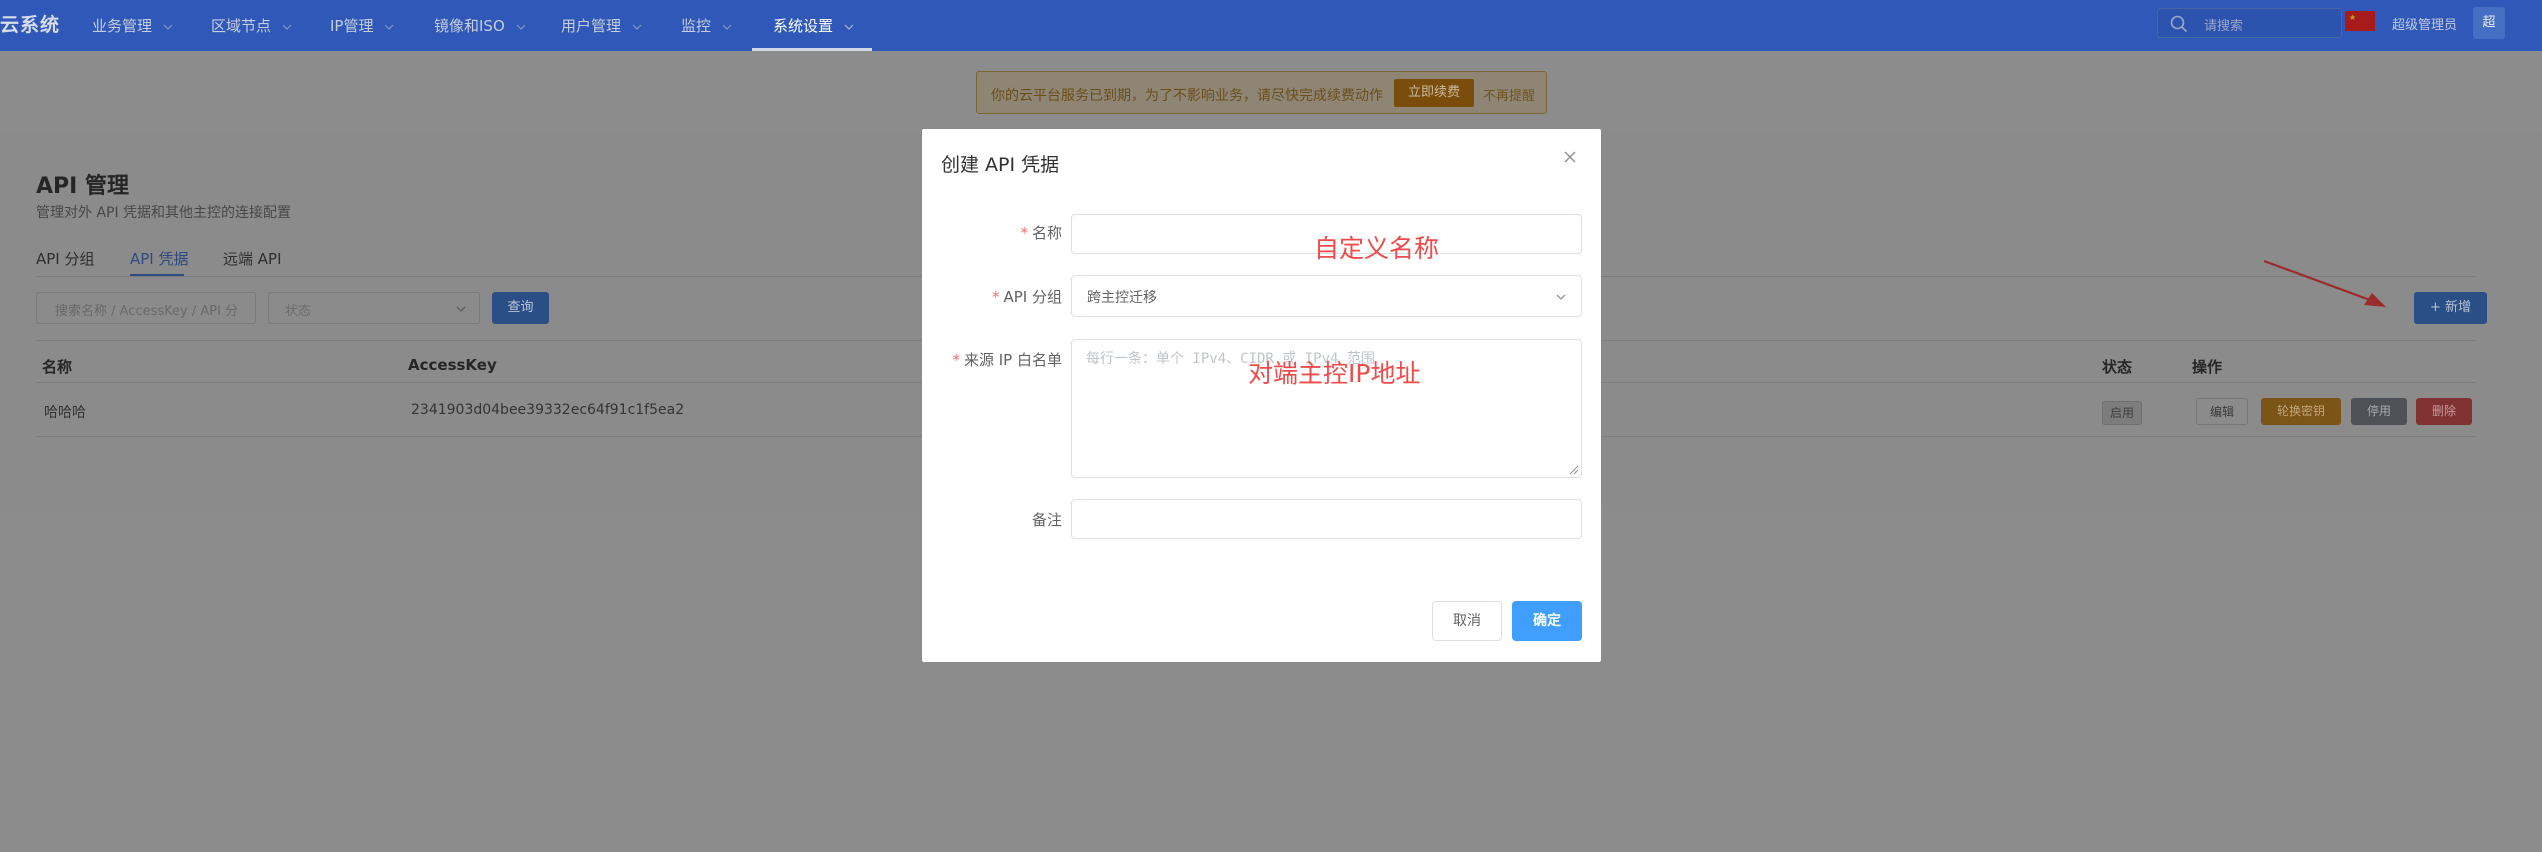  Describe the element at coordinates (696, 26) in the screenshot. I see `nav-item-label: 监控` at that location.